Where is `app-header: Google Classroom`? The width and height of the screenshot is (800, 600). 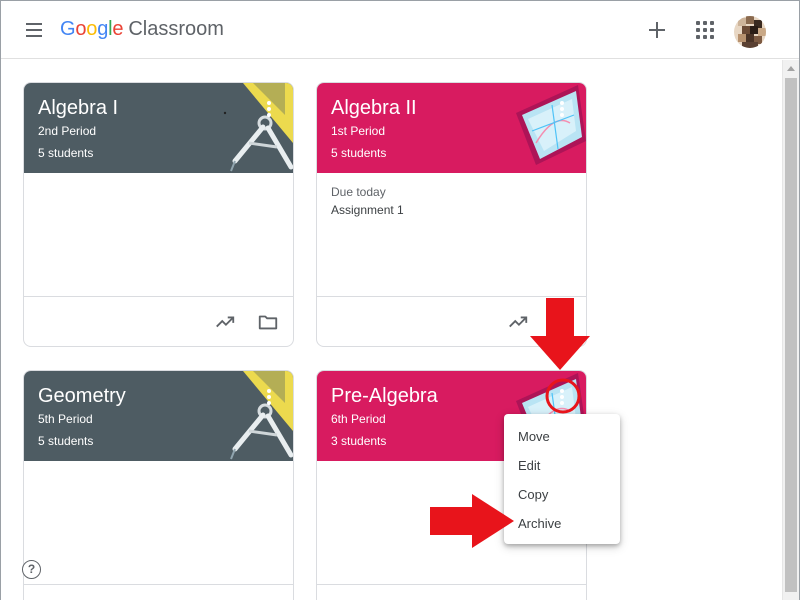
app-header: Google Classroom is located at coordinates (400, 30).